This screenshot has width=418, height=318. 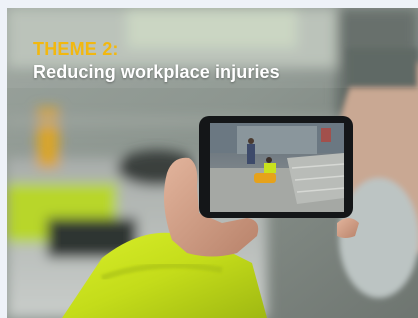 What do you see at coordinates (156, 61) in the screenshot?
I see `theme-heading: THEME 2: Reducing workplace injuries` at bounding box center [156, 61].